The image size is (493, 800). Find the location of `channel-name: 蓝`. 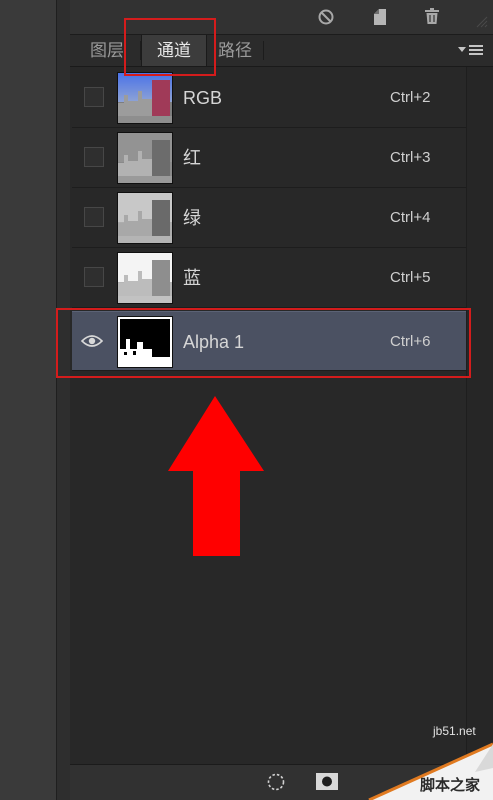

channel-name: 蓝 is located at coordinates (192, 278).